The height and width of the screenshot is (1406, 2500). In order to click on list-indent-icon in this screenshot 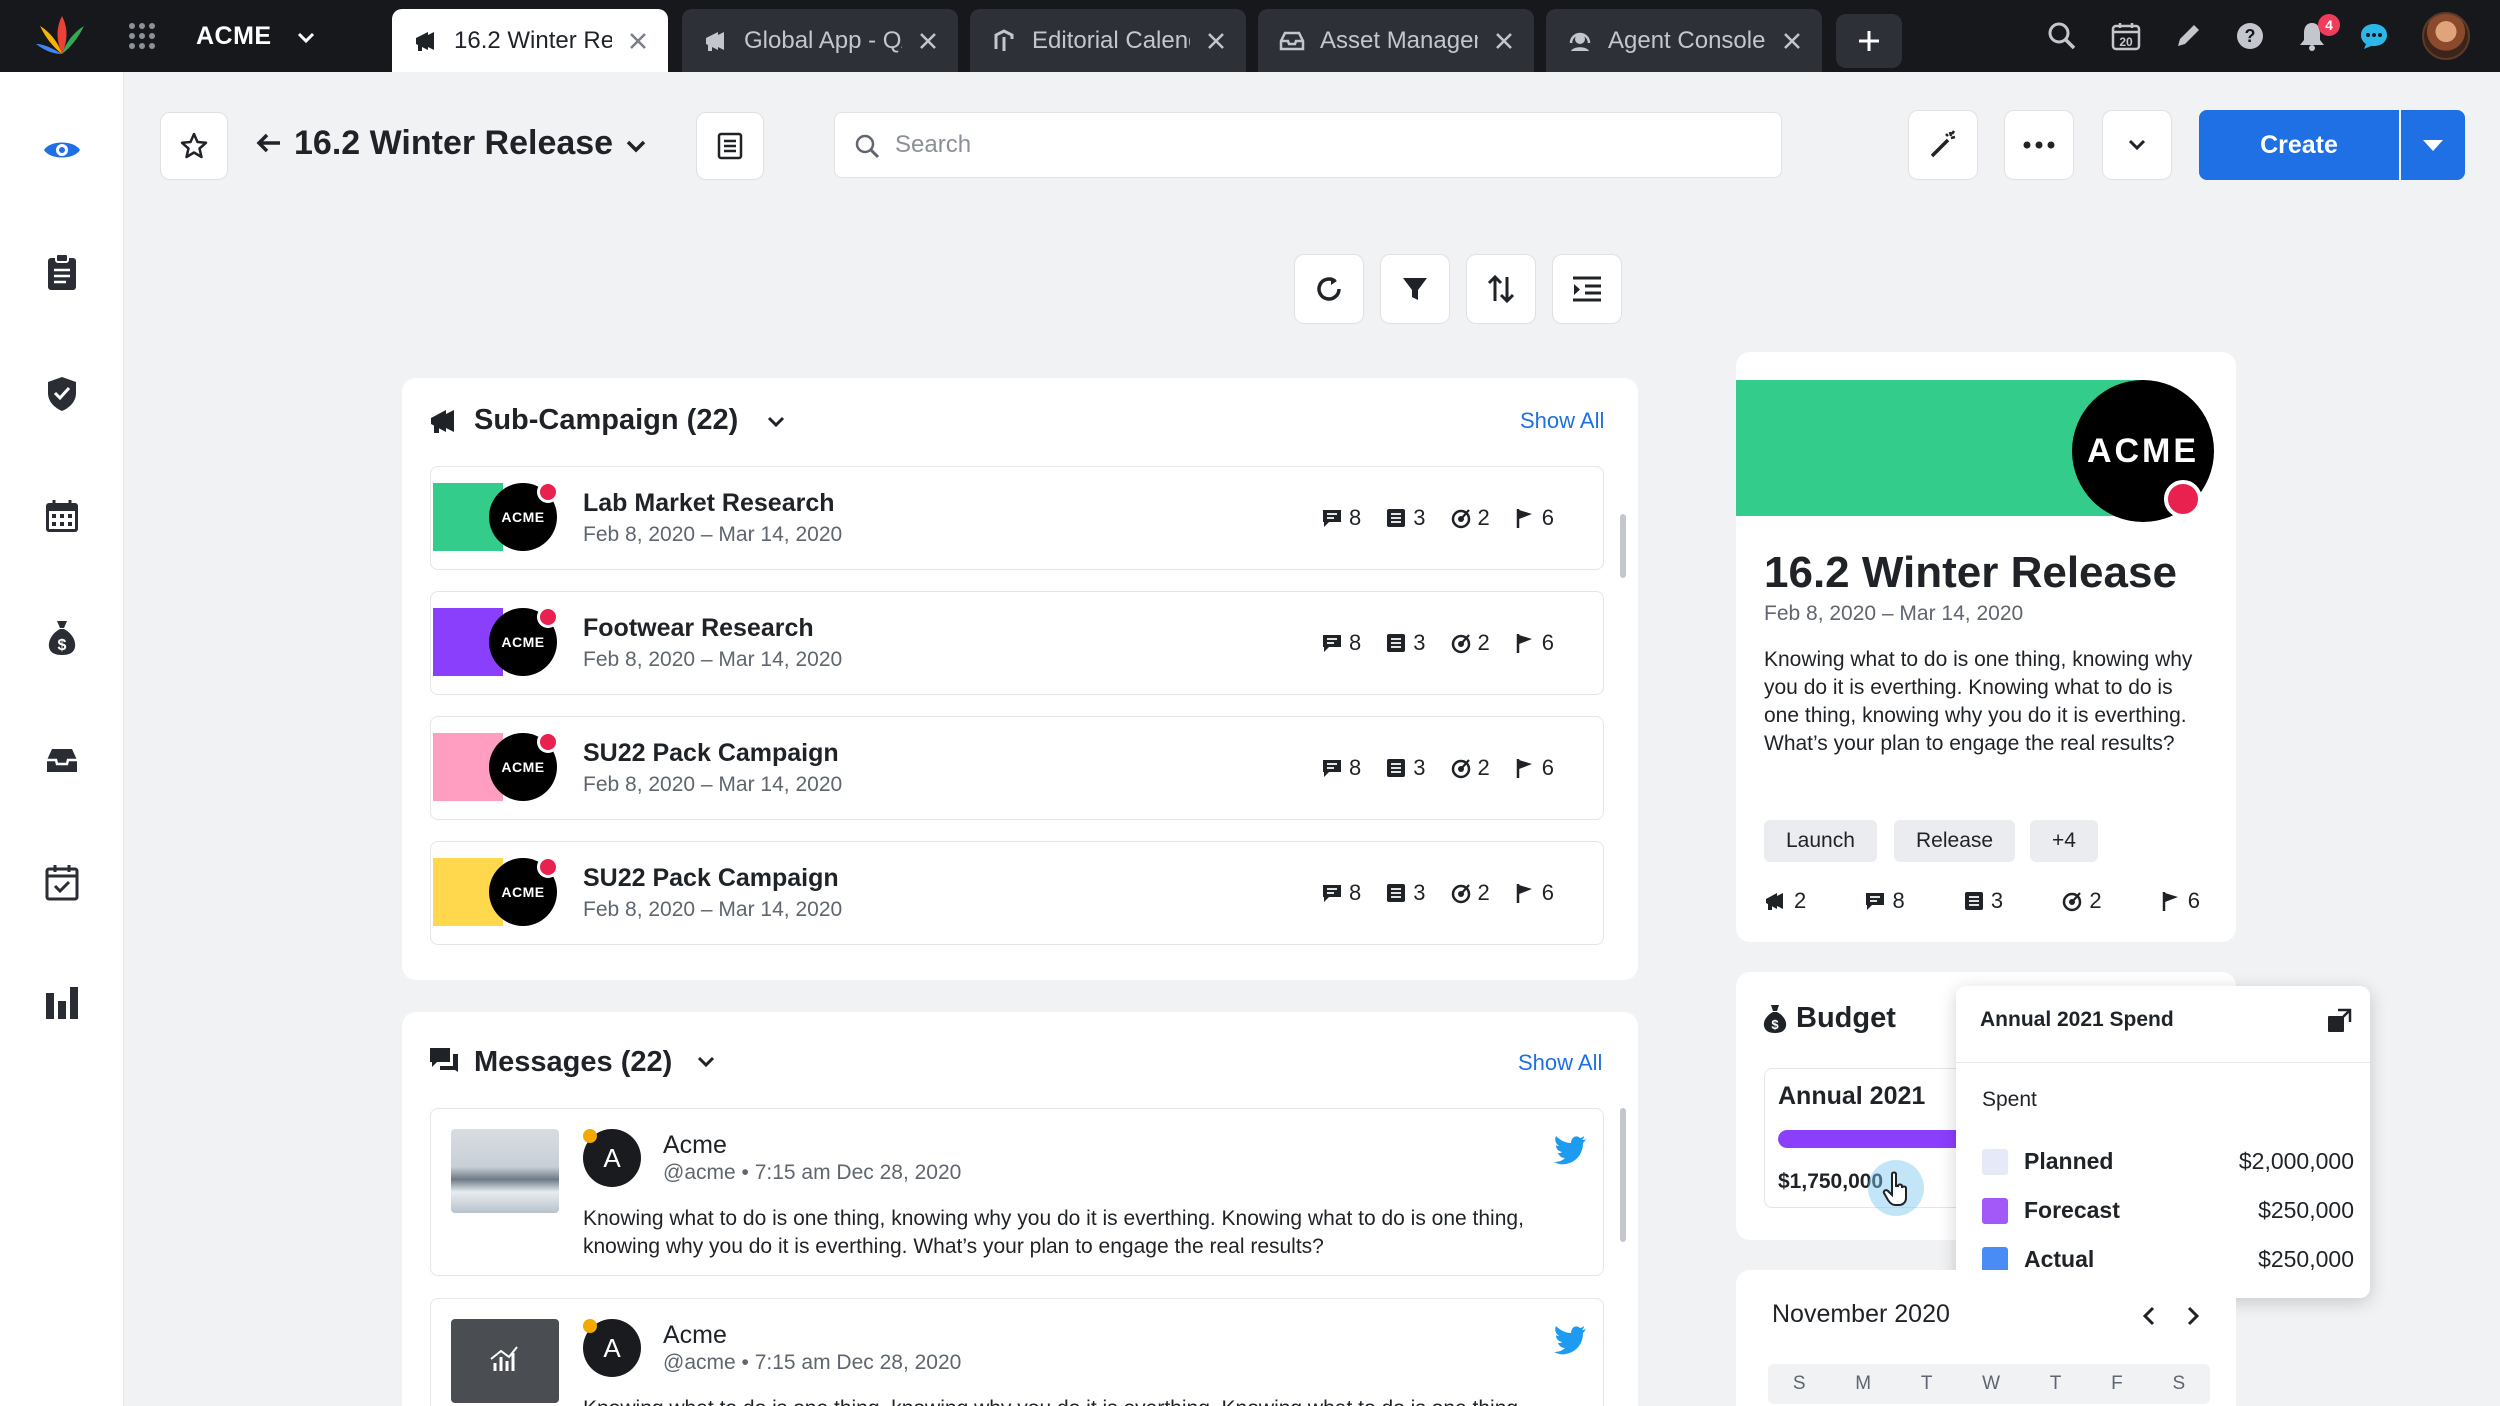, I will do `click(1587, 289)`.